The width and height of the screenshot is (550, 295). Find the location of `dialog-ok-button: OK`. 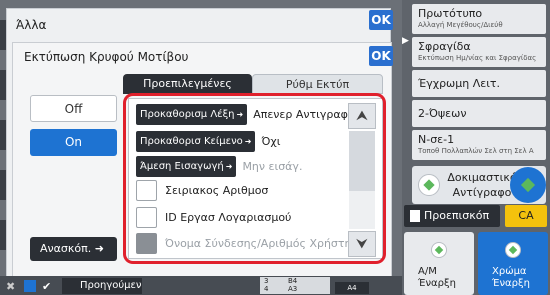

dialog-ok-button: OK is located at coordinates (381, 56).